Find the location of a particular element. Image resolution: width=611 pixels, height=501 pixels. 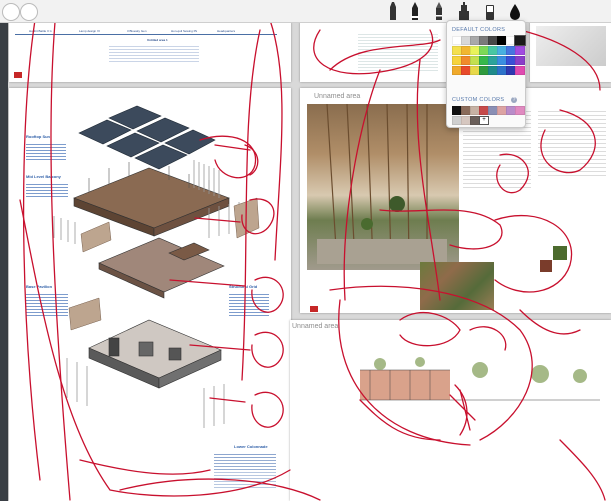

custom-color-swatch is located at coordinates (520, 110).